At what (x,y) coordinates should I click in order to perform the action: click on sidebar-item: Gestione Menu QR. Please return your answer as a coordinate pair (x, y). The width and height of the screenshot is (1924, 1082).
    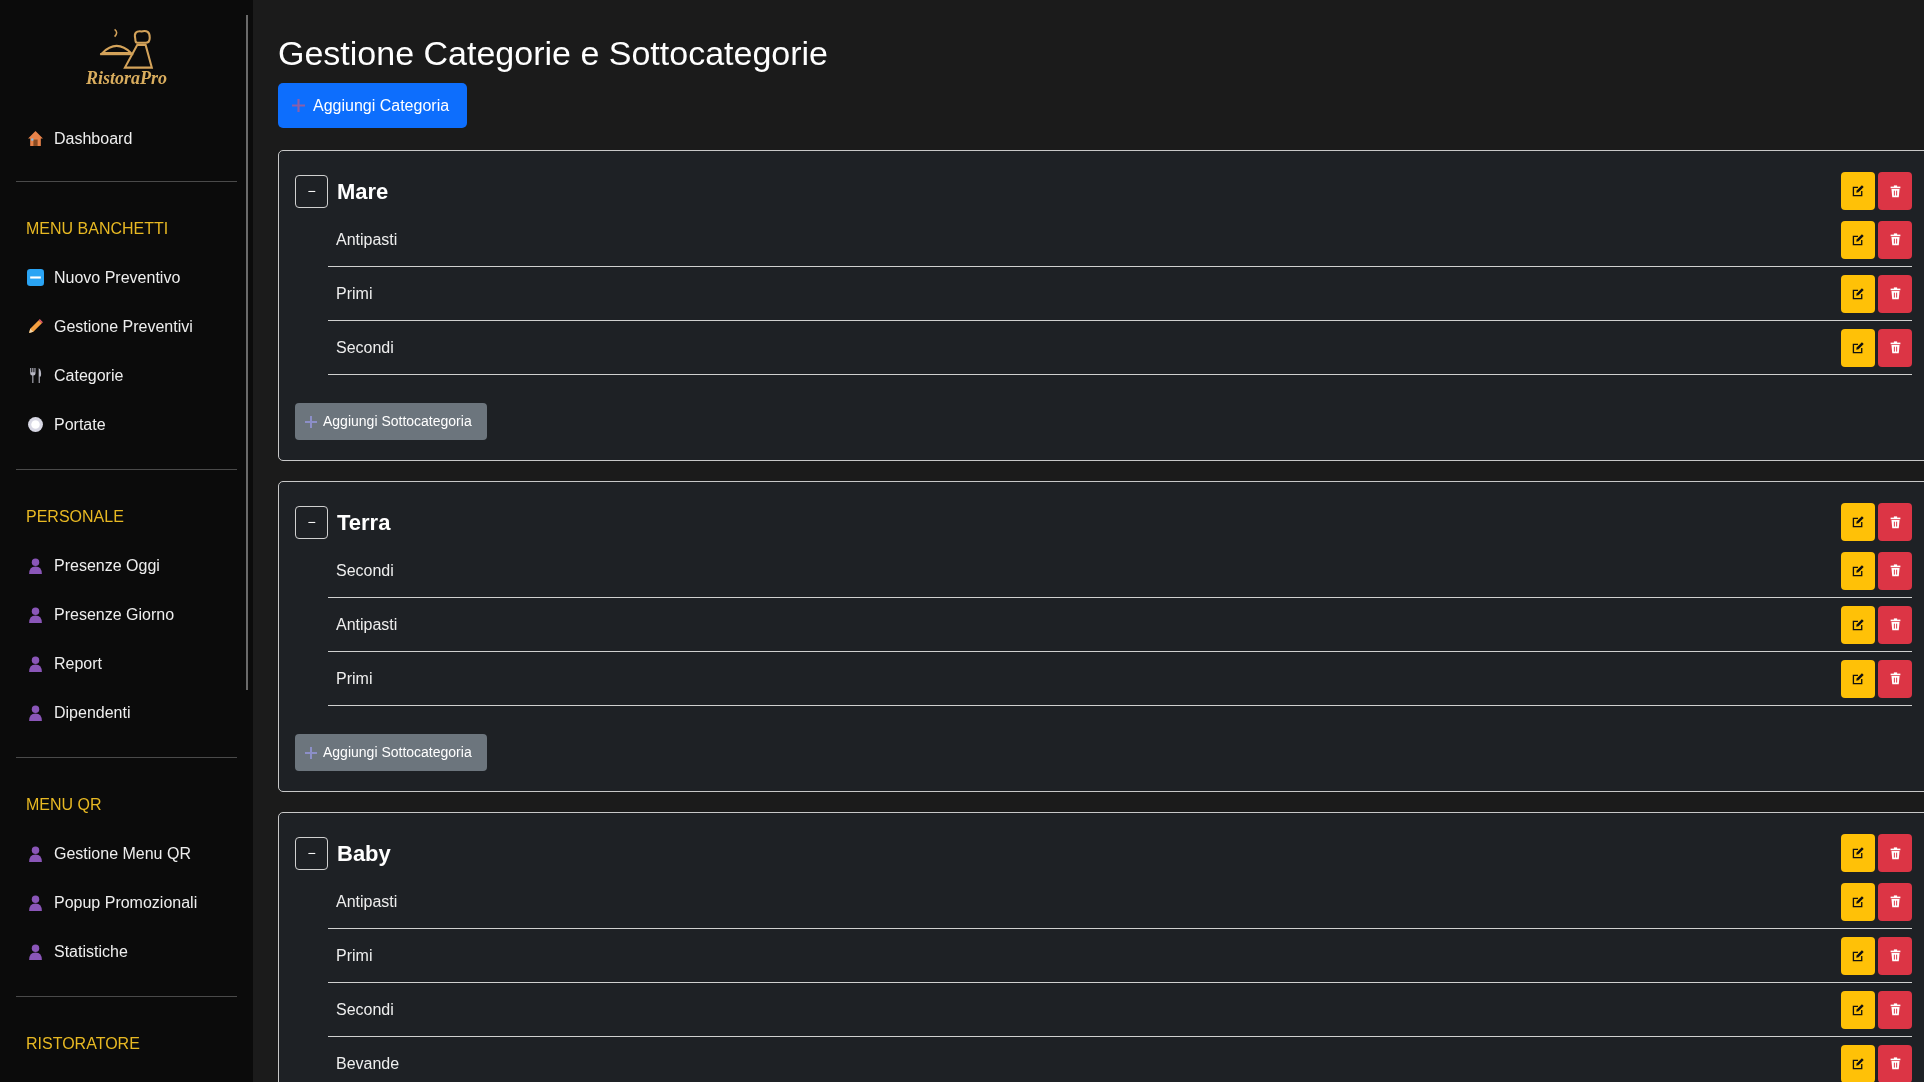
    Looking at the image, I should click on (126, 853).